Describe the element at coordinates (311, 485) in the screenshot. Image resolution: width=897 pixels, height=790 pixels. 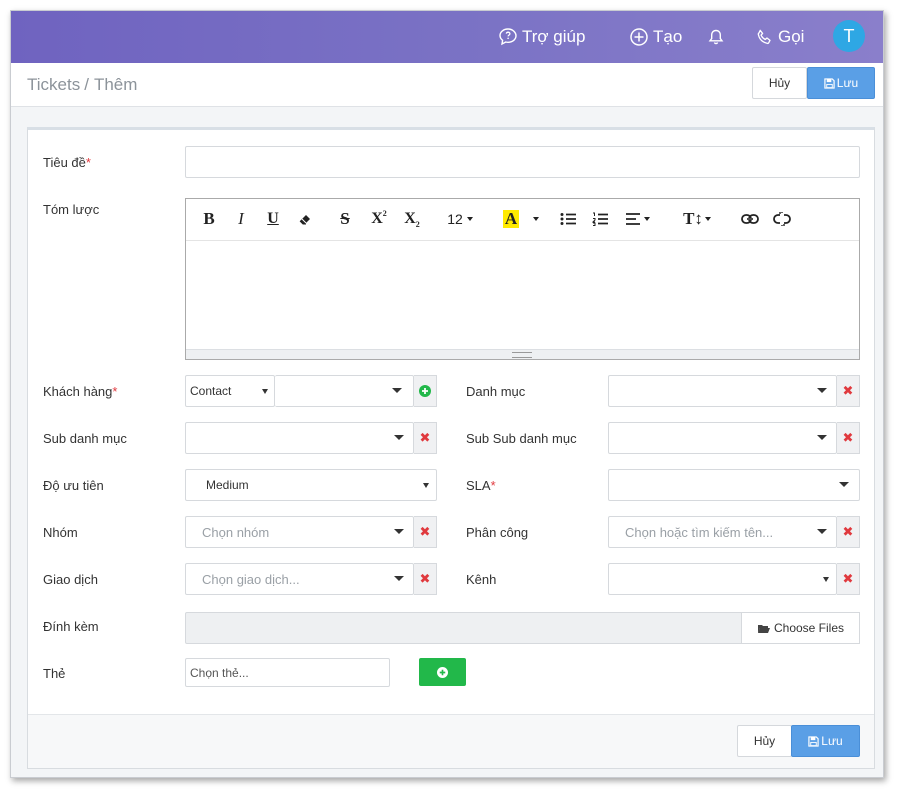
I see `priority-select: Medium` at that location.